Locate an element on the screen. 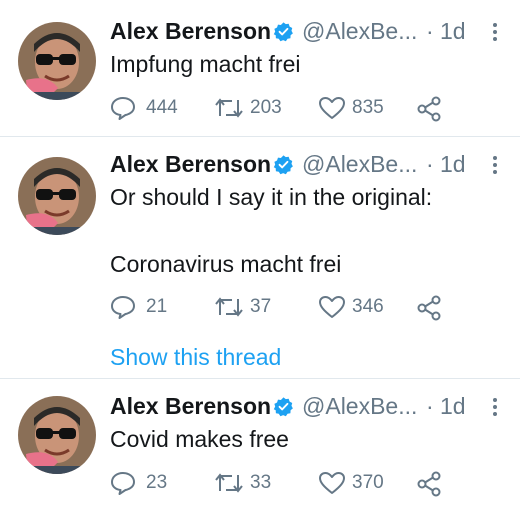  reply-count: 444 is located at coordinates (162, 107).